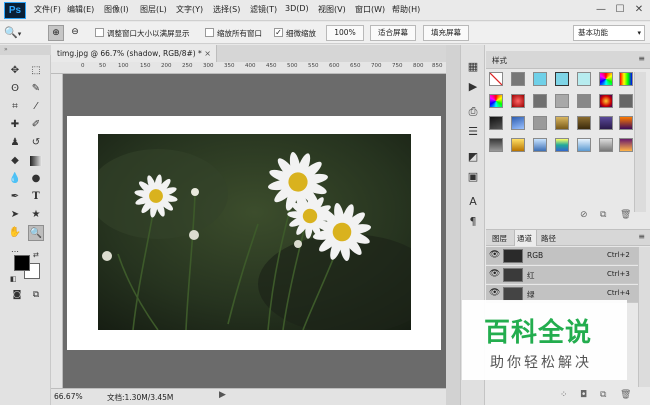  I want to click on tab-layers: 图层, so click(499, 238).